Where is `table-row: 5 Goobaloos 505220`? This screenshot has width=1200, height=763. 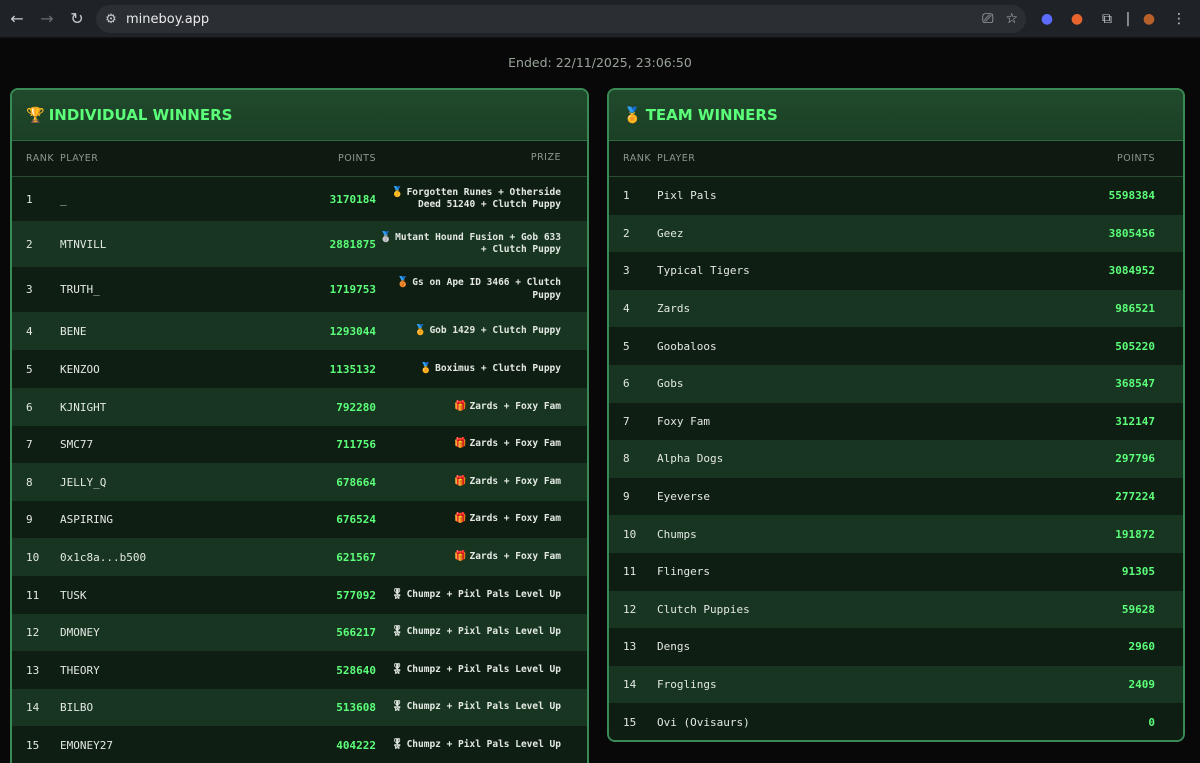
table-row: 5 Goobaloos 505220 is located at coordinates (896, 346).